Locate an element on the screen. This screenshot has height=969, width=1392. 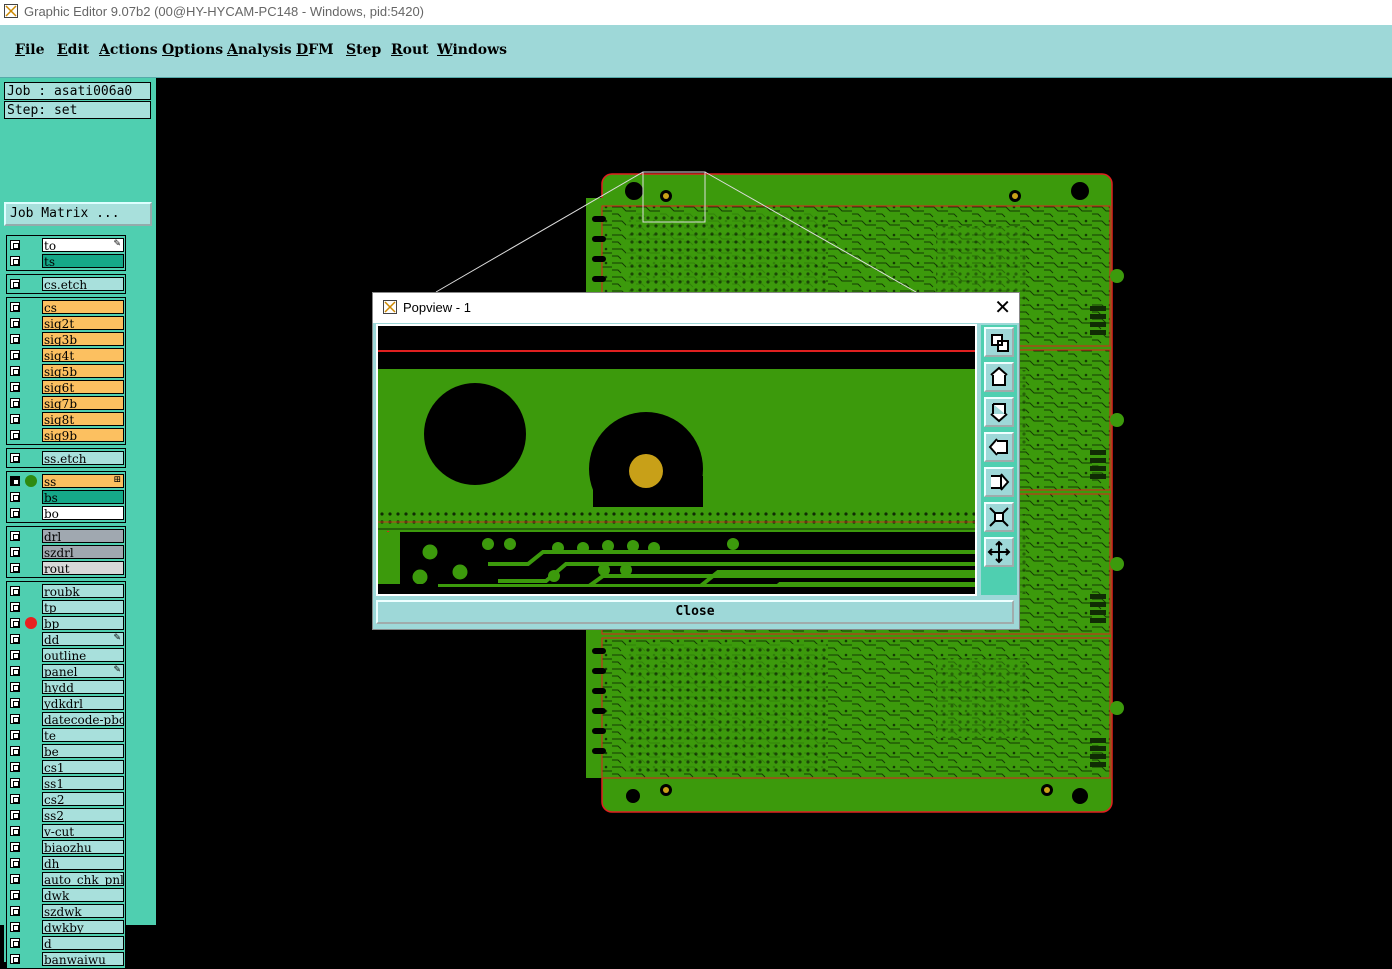
layer-name: biaozhu is located at coordinates (83, 847).